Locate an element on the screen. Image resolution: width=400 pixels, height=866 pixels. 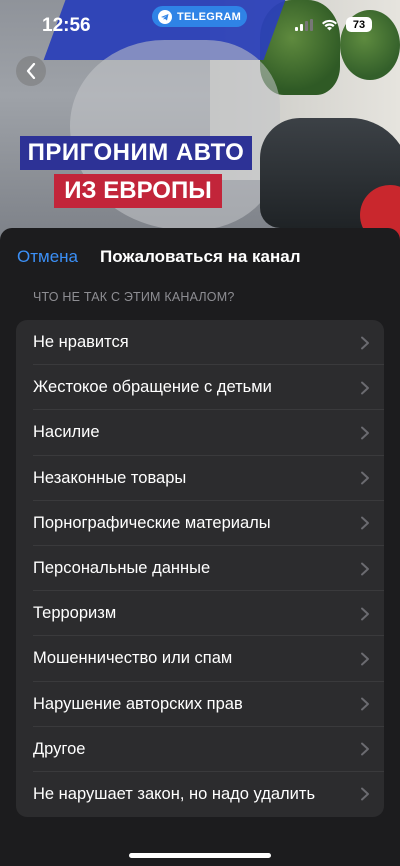
reason-label: Не нравится is located at coordinates (81, 342).